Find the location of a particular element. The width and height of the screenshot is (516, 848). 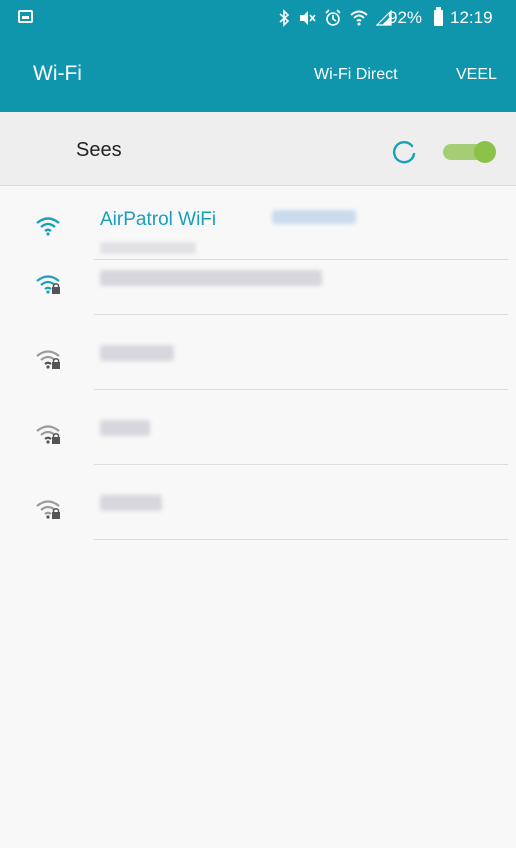

more-button: VEEL is located at coordinates (476, 75).